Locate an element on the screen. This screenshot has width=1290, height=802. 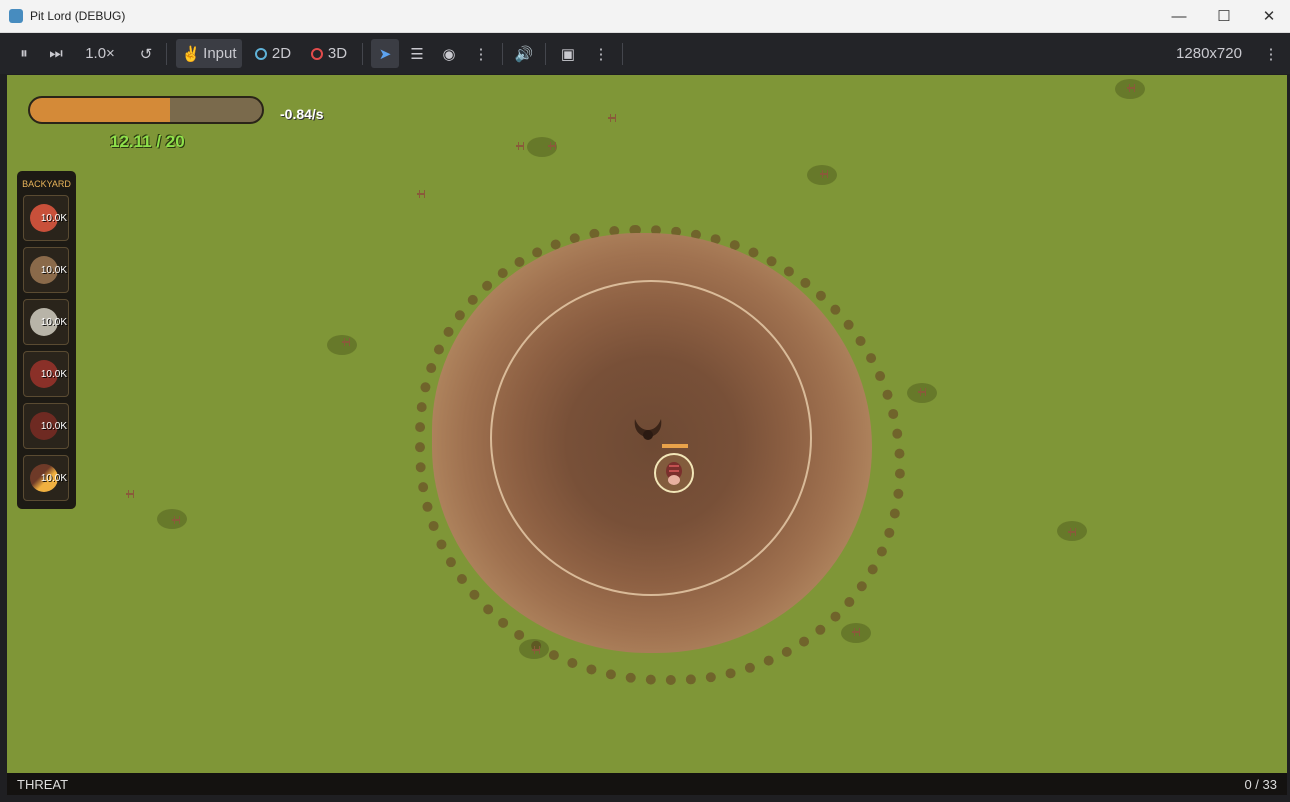
player-health-bar is located at coordinates (675, 446).